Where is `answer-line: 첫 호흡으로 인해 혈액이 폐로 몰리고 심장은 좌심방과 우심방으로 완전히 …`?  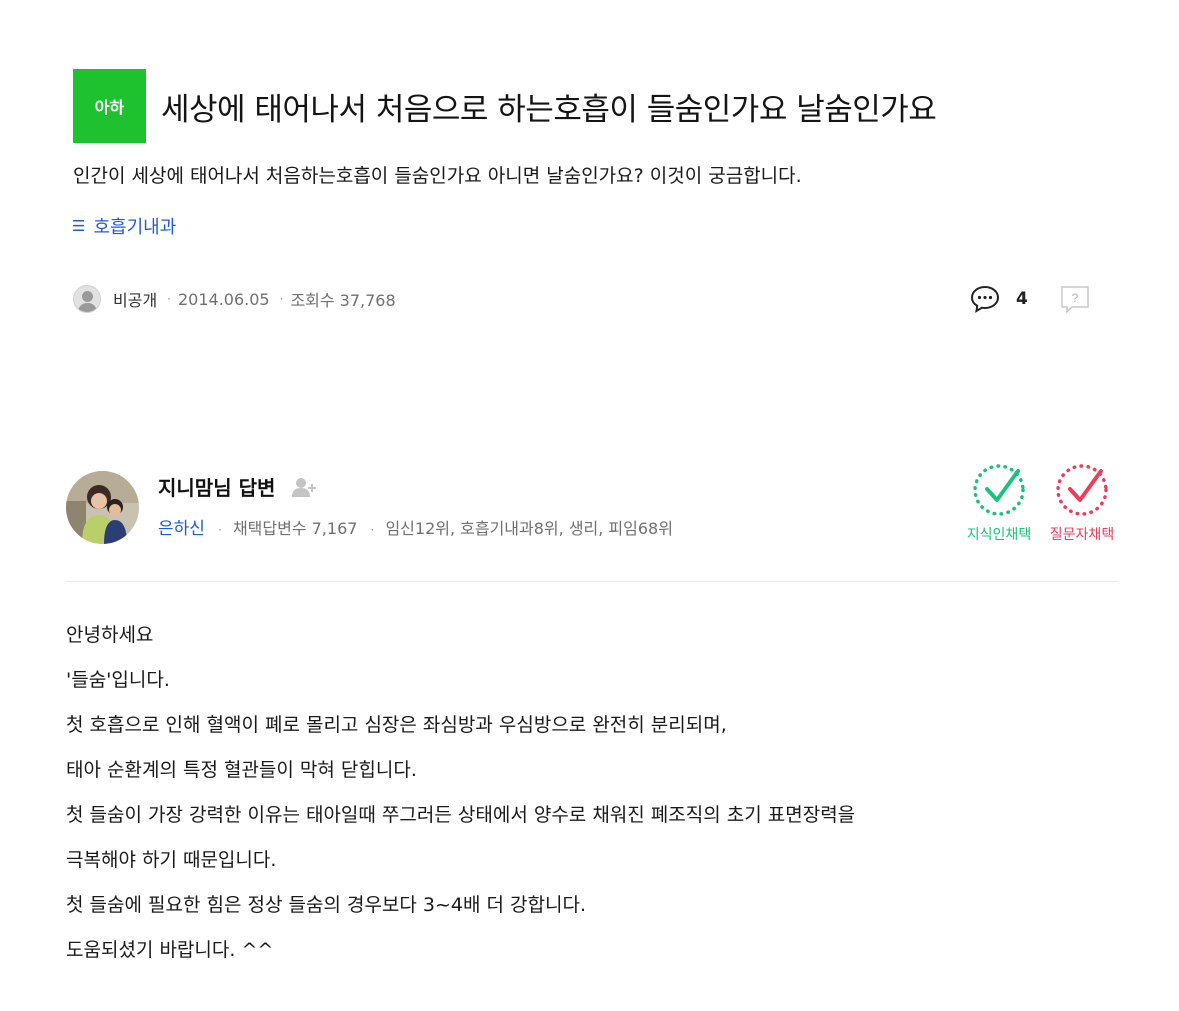
answer-line: 첫 호흡으로 인해 혈액이 폐로 몰리고 심장은 좌심방과 우심방으로 완전히 … is located at coordinates (396, 725).